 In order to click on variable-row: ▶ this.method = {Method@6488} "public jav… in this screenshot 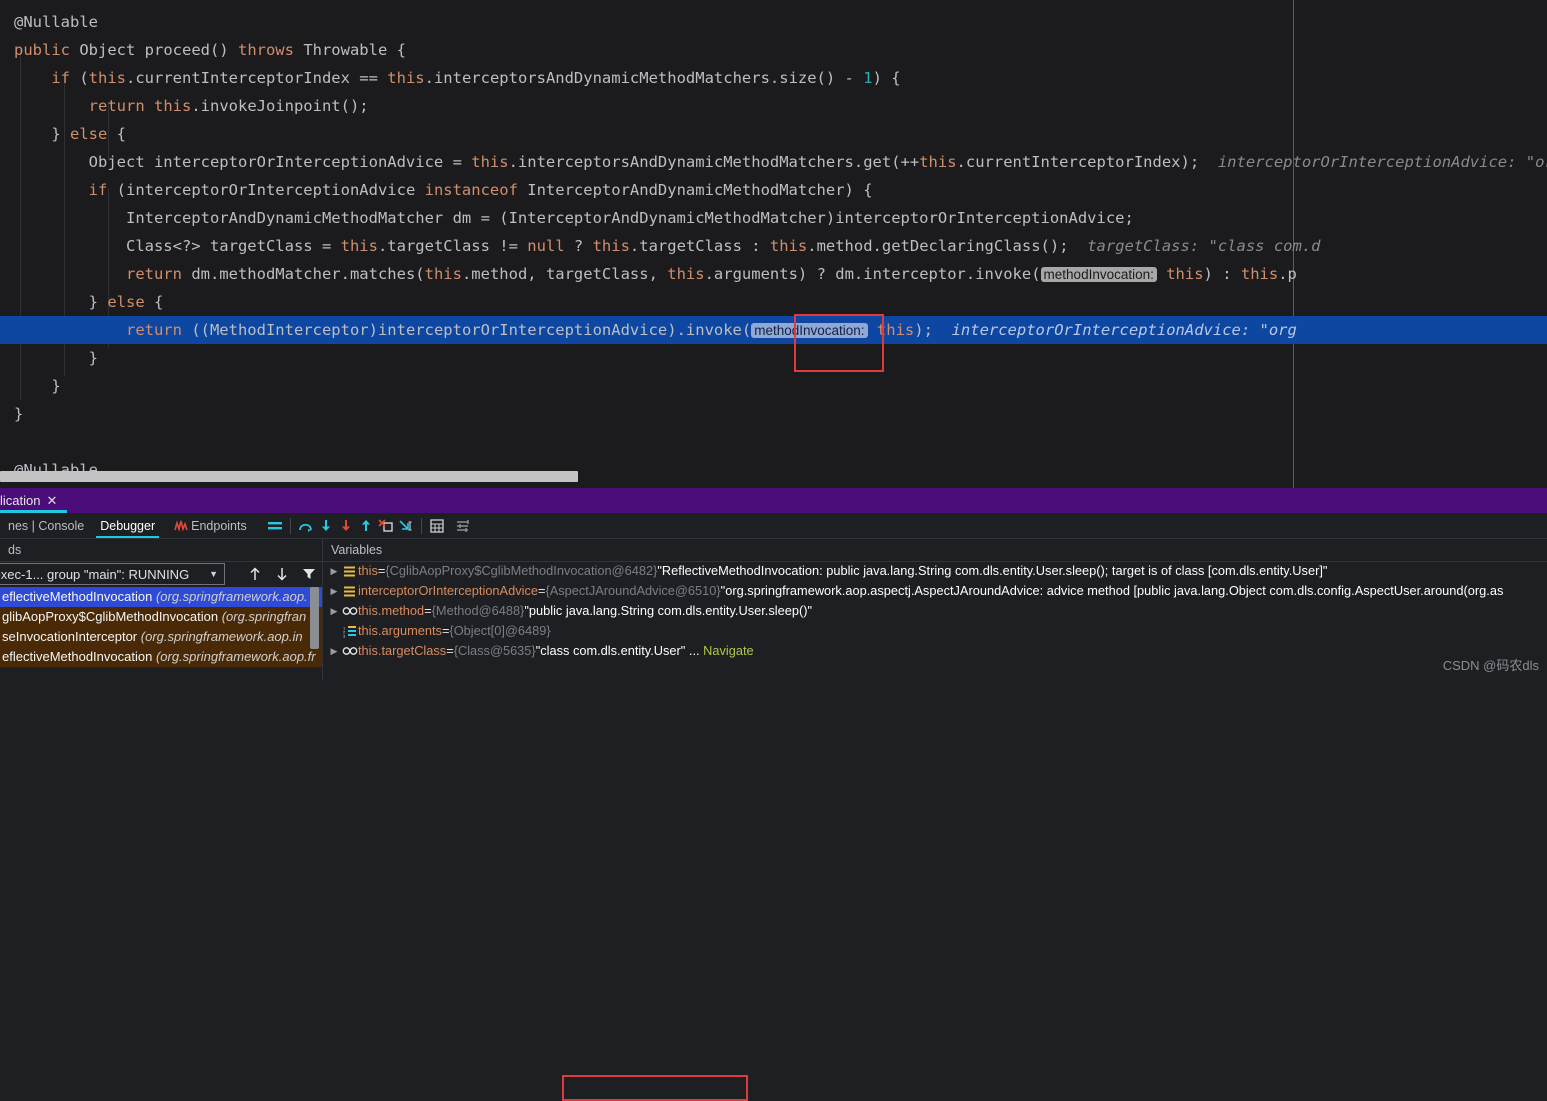, I will do `click(935, 611)`.